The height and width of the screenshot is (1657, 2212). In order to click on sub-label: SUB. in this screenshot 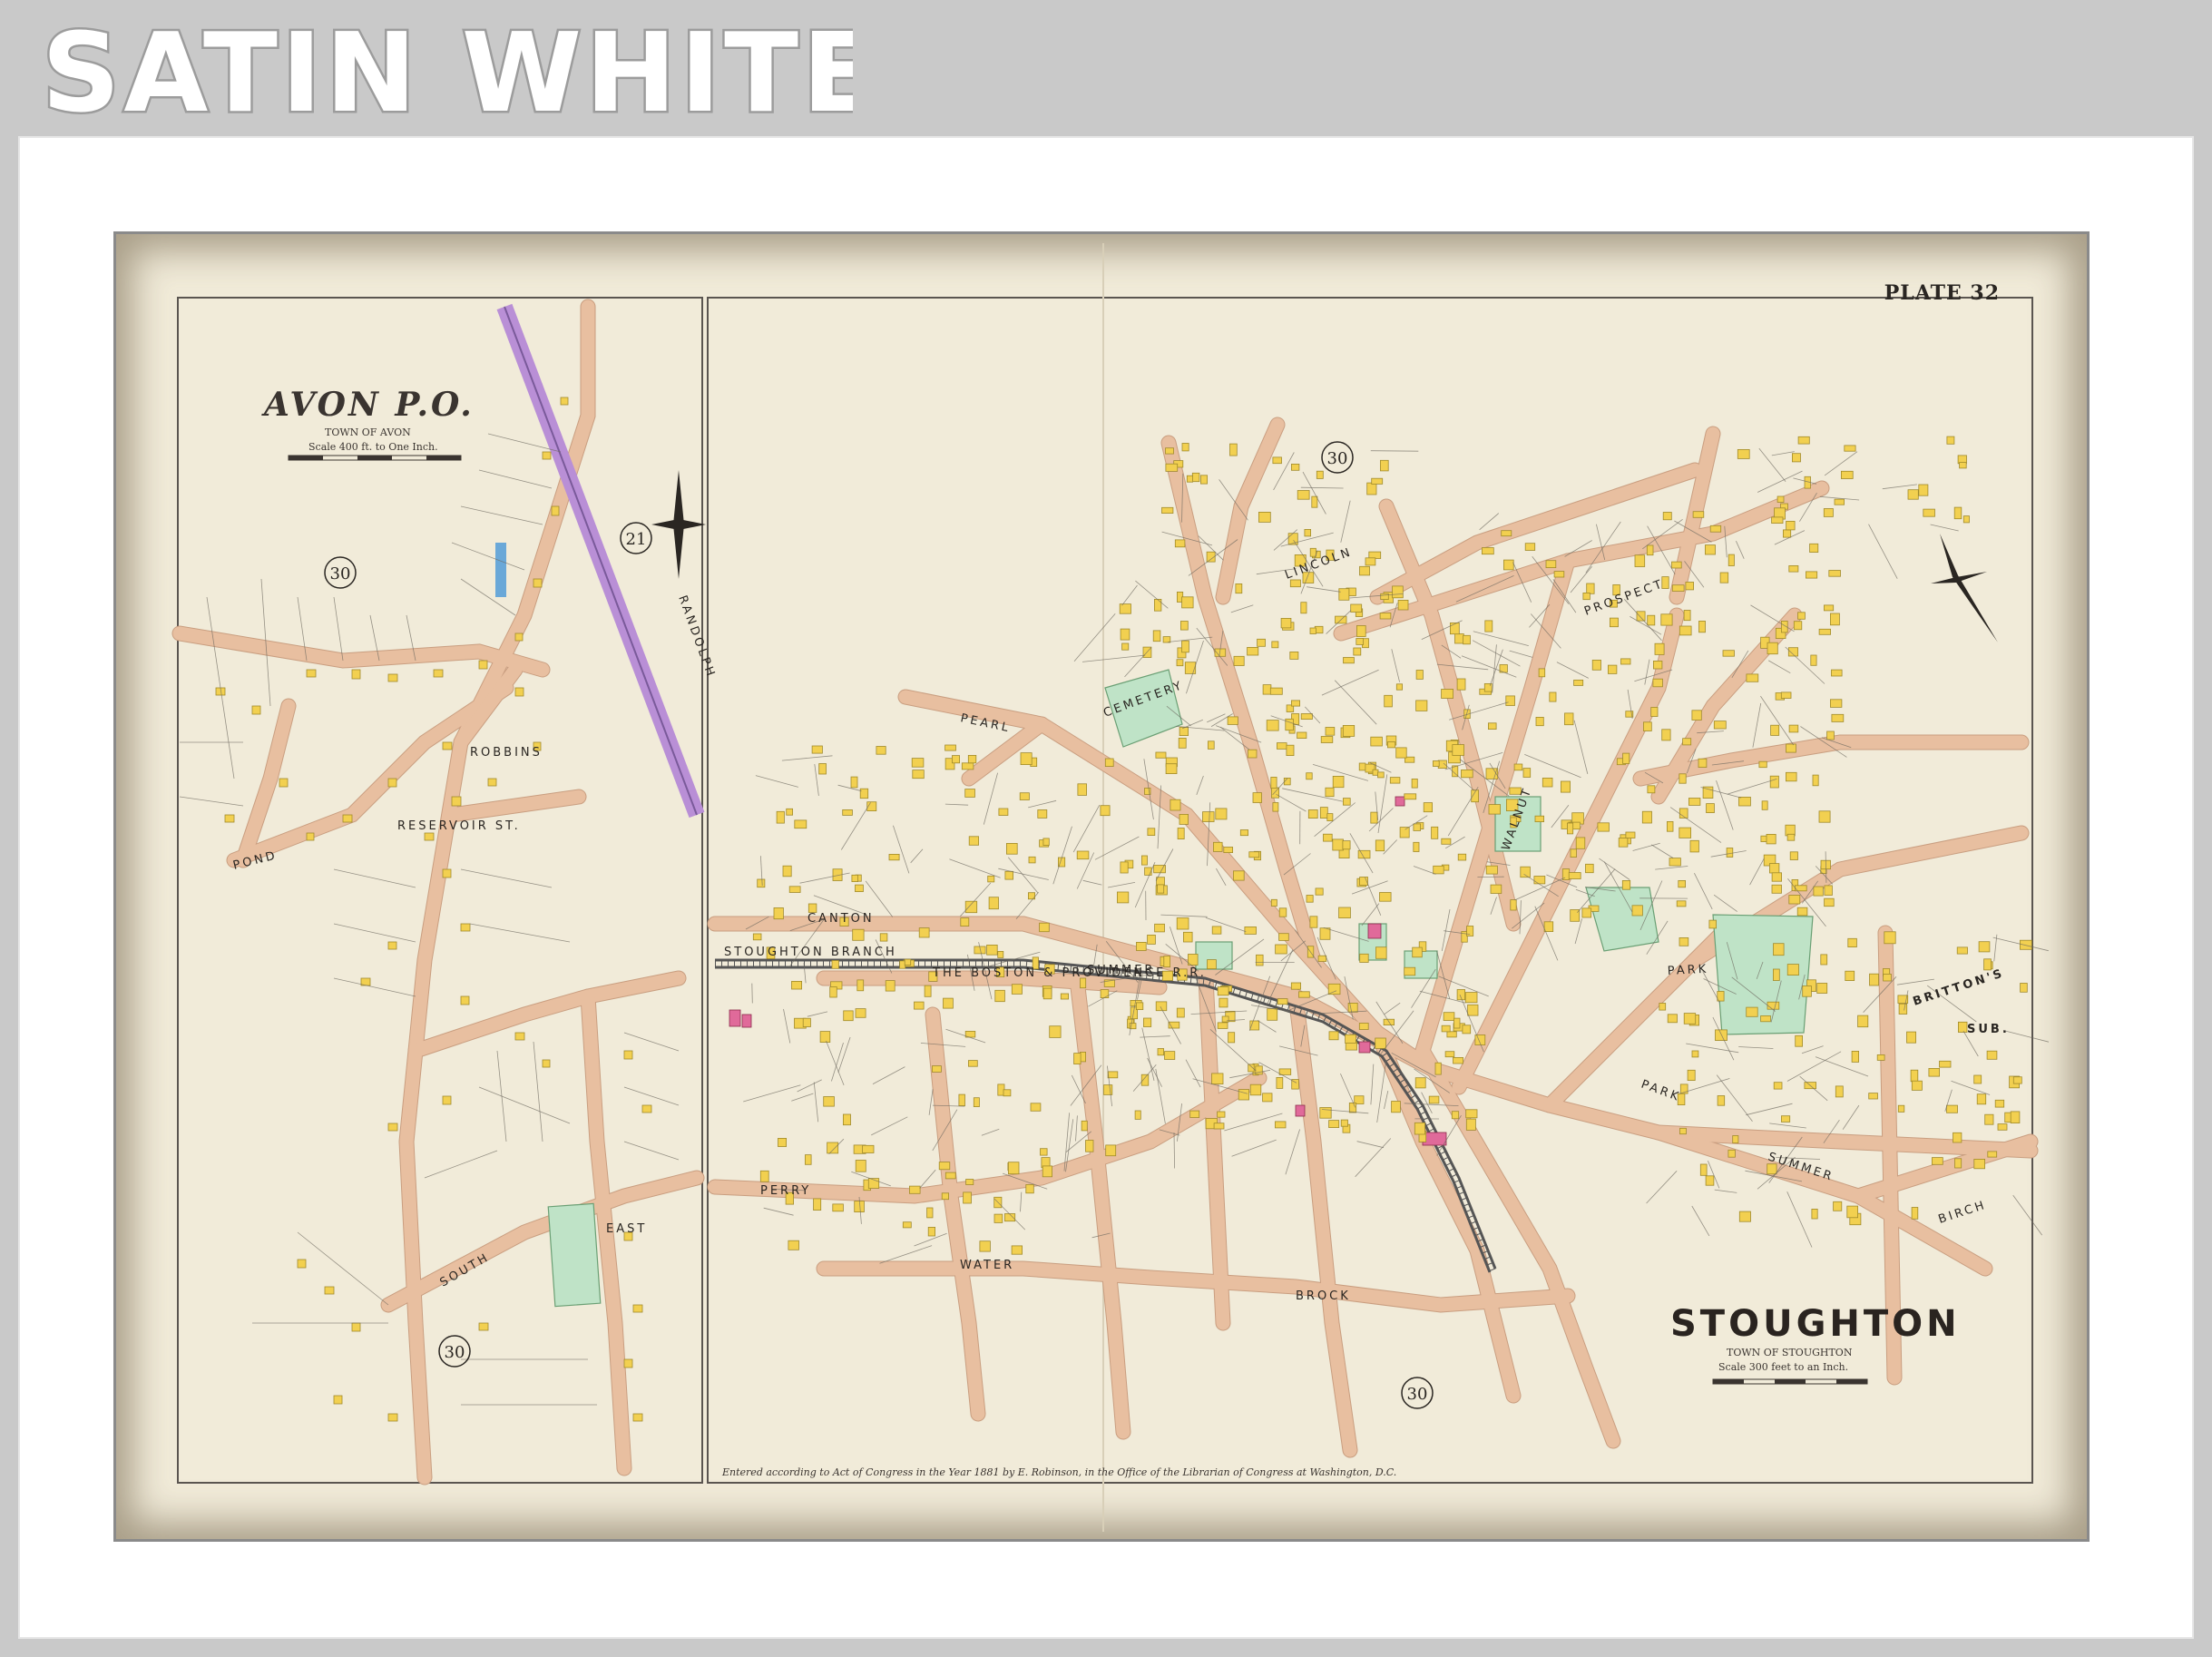, I will do `click(1988, 1029)`.